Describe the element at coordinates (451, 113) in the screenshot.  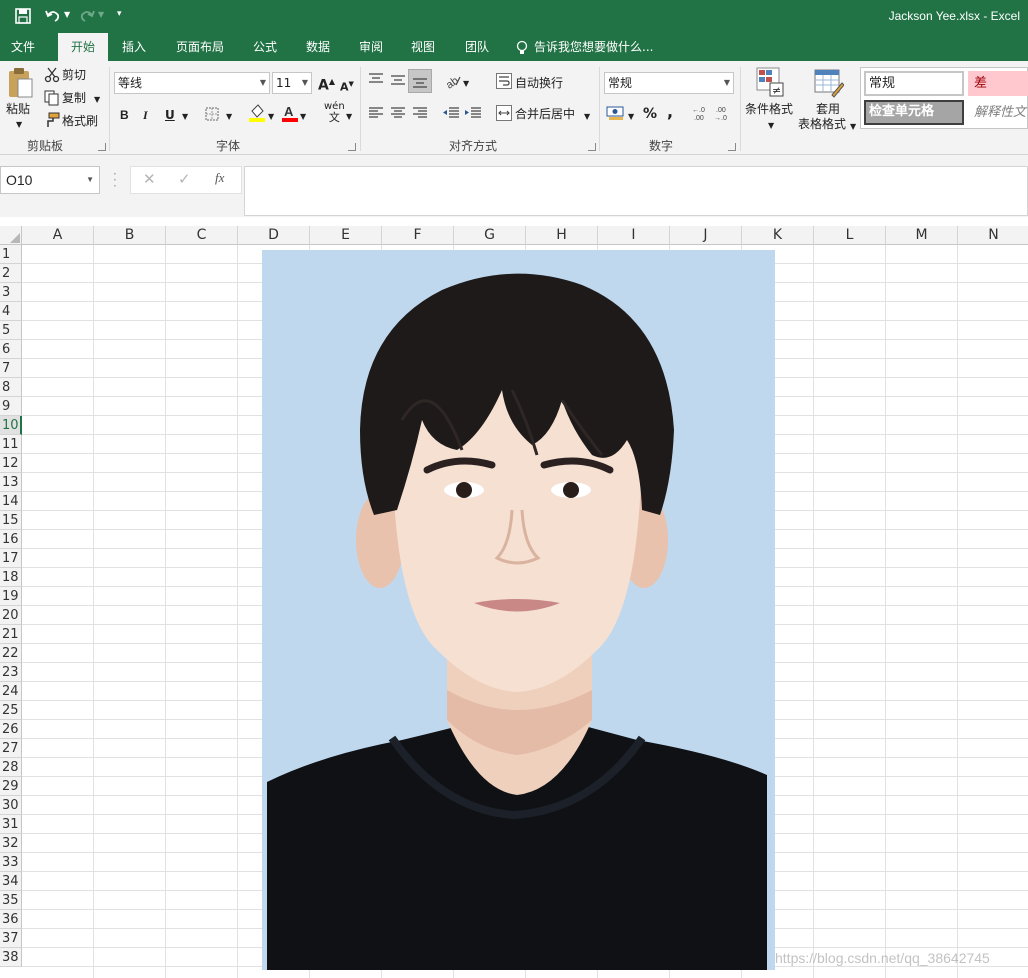
I see `decrease-indent-icon` at that location.